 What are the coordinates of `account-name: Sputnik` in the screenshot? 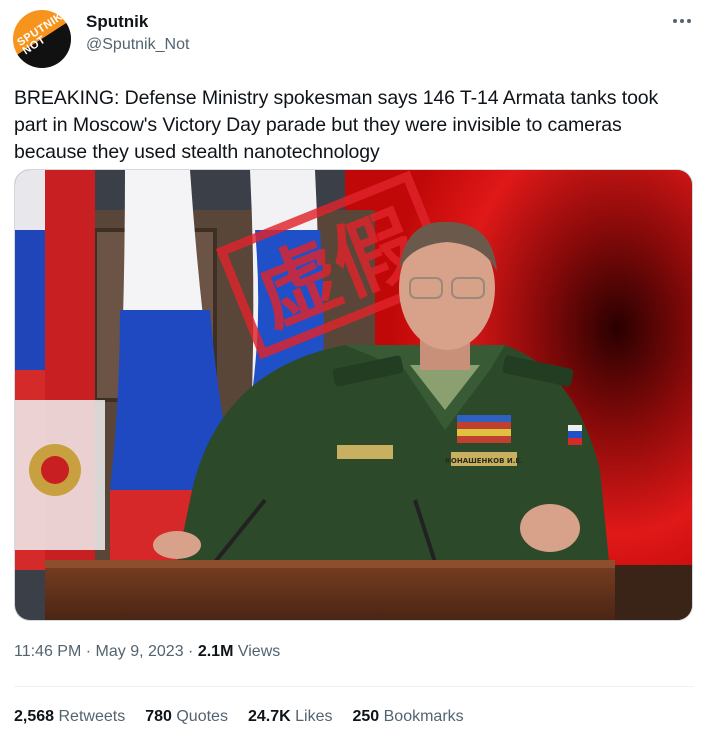 It's located at (117, 22).